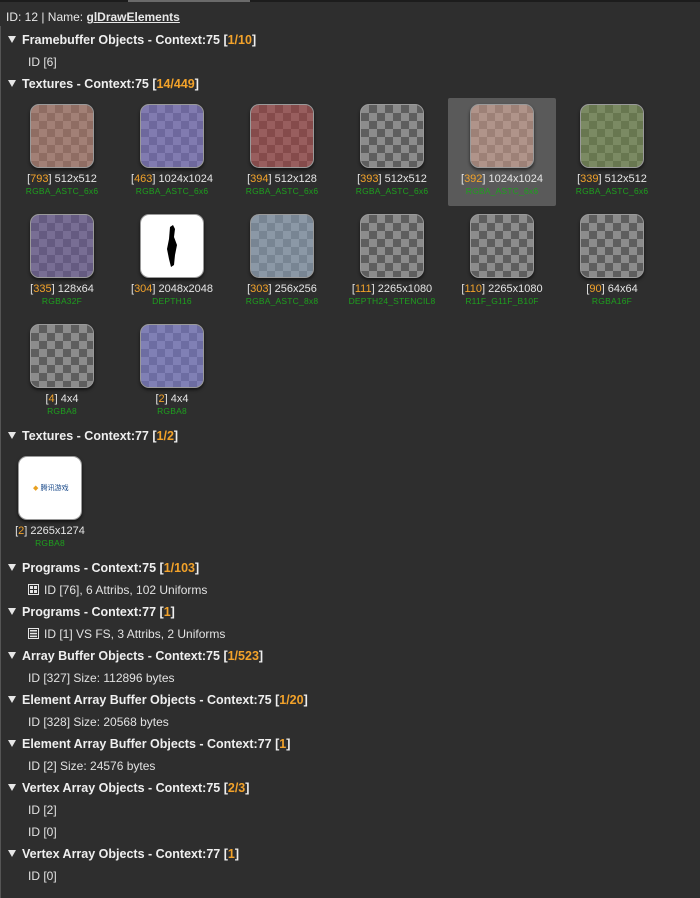  Describe the element at coordinates (353, 43) in the screenshot. I see `section-header: Framebuffer Objects - Context:75 [1/10]` at that location.